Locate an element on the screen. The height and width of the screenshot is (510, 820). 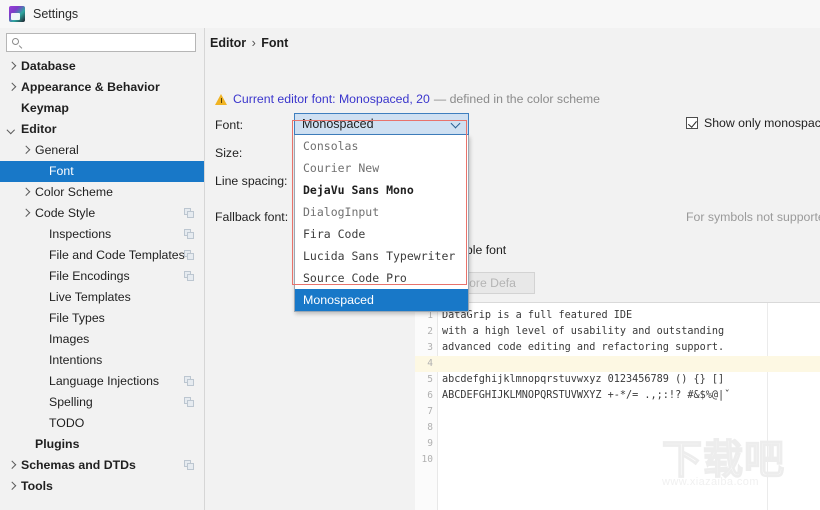
sidebar-item-color-scheme: Color Scheme is located at coordinates (102, 192).